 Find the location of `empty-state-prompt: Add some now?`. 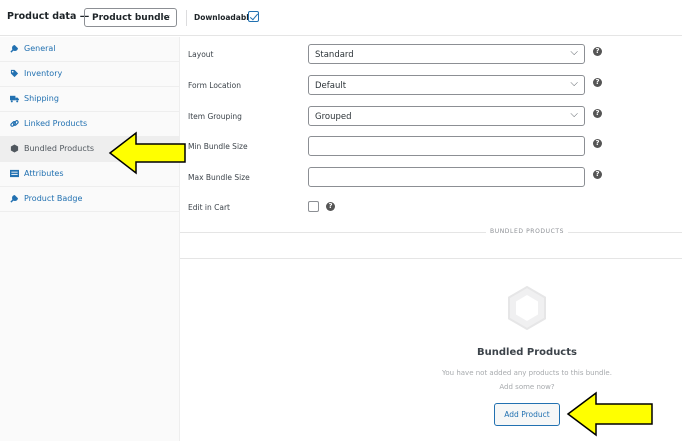

empty-state-prompt: Add some now? is located at coordinates (527, 387).